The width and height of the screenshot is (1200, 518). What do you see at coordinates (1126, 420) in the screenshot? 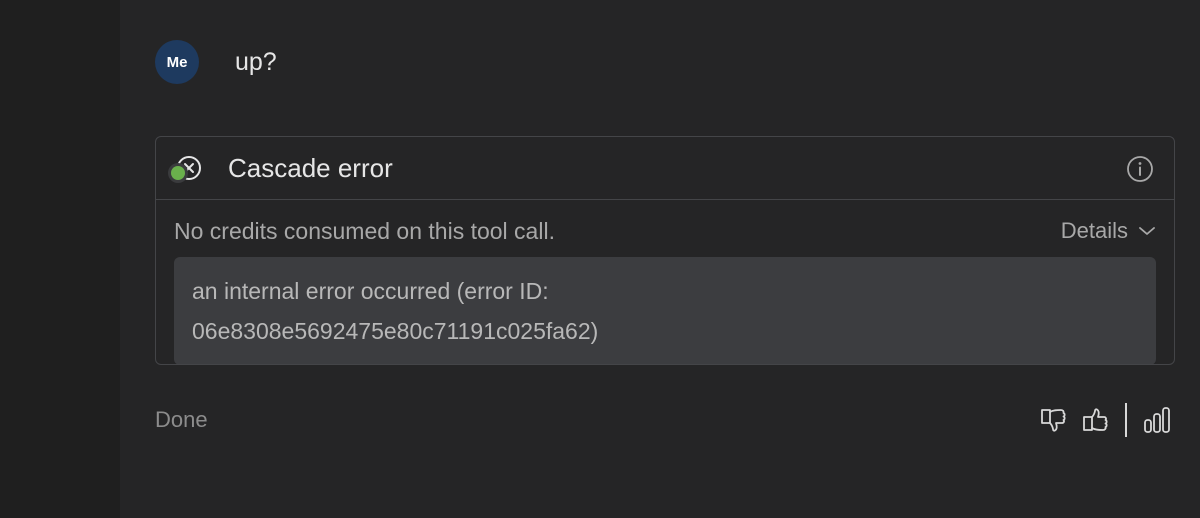
I see `divider` at bounding box center [1126, 420].